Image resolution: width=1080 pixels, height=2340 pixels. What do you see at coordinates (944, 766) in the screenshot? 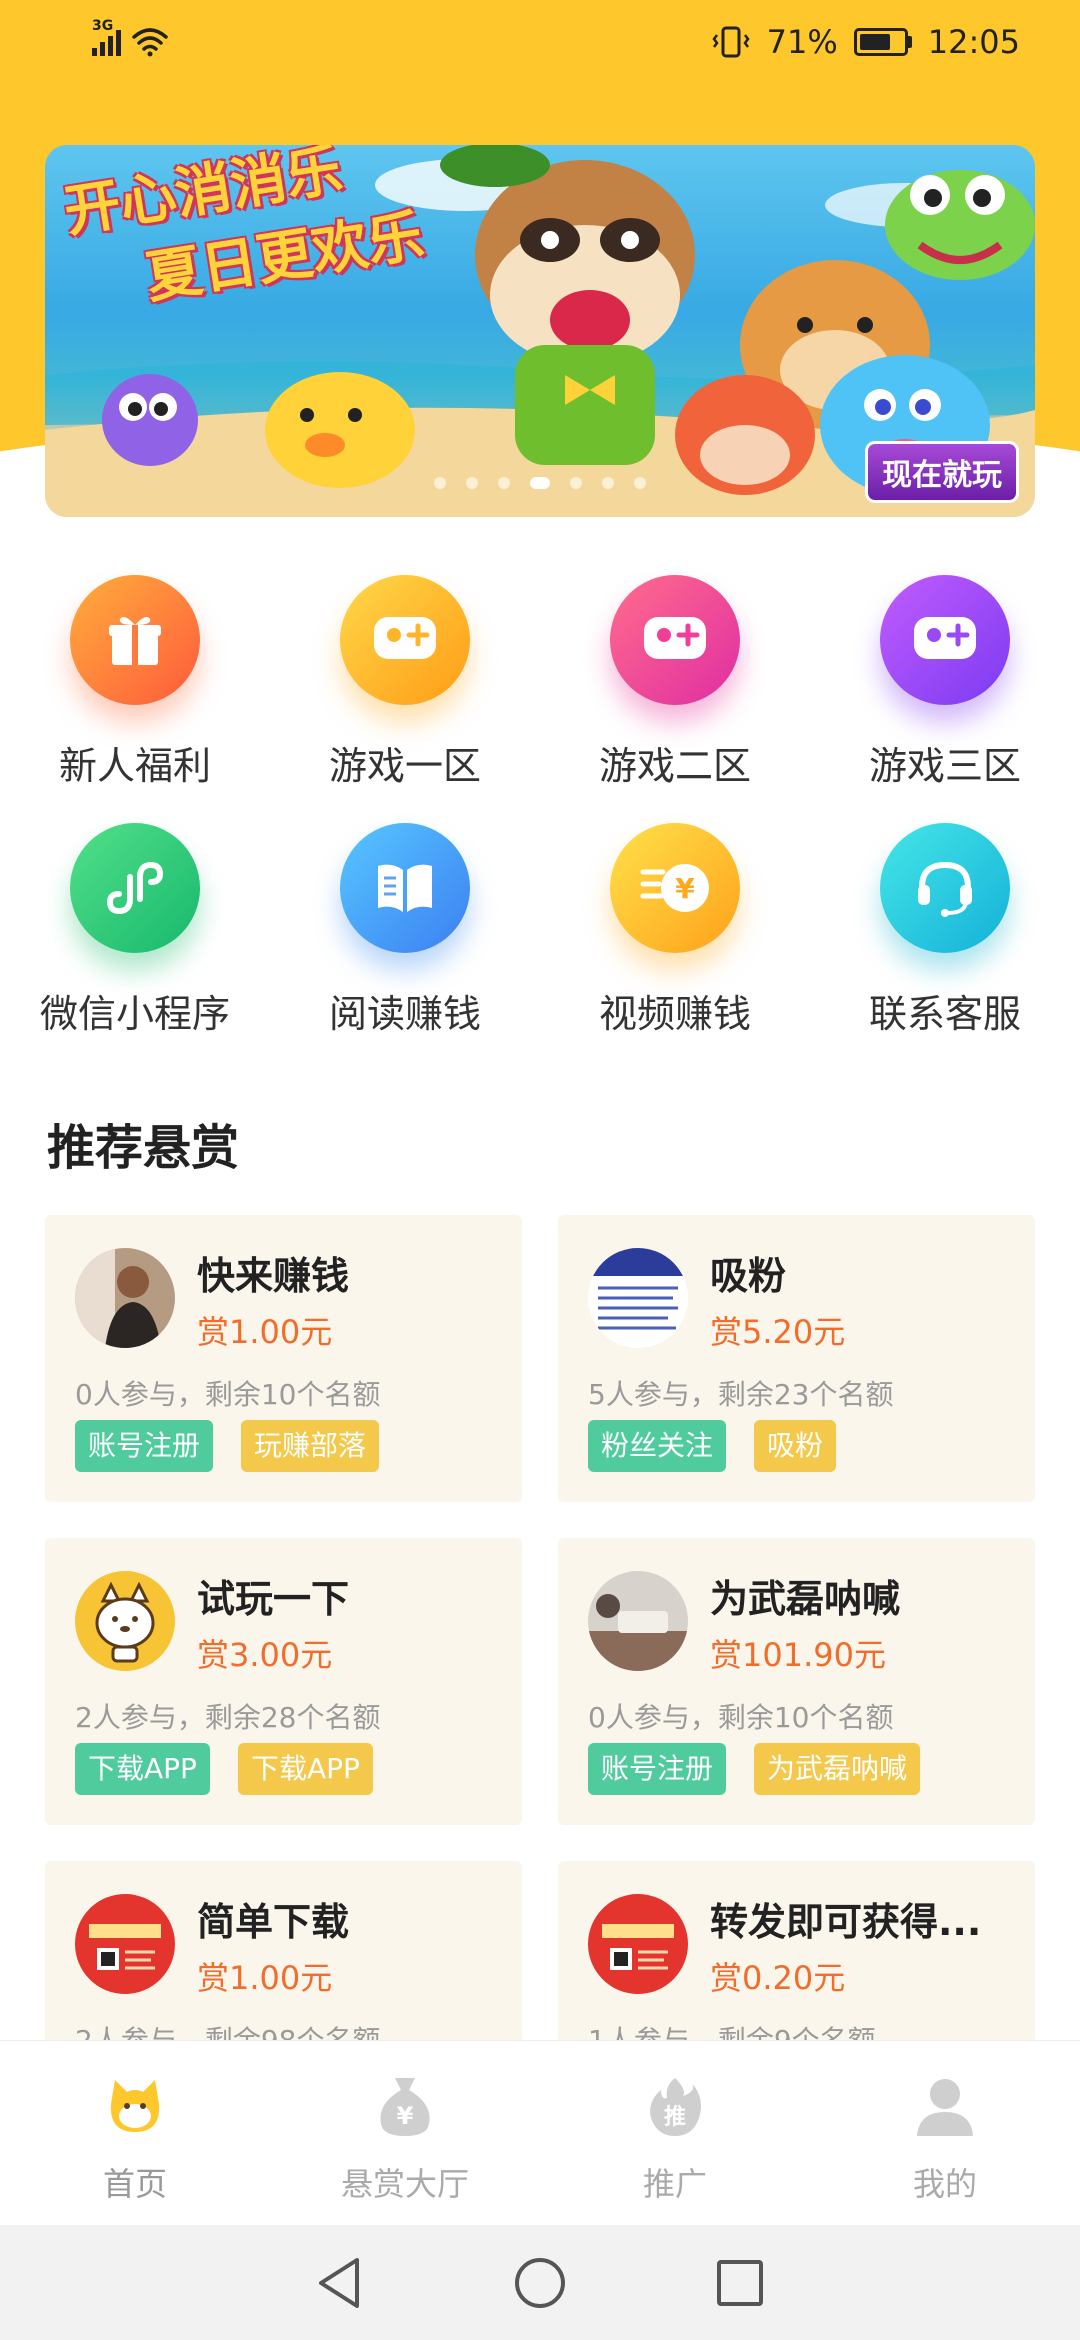
I see `grid-label: 游戏三区` at bounding box center [944, 766].